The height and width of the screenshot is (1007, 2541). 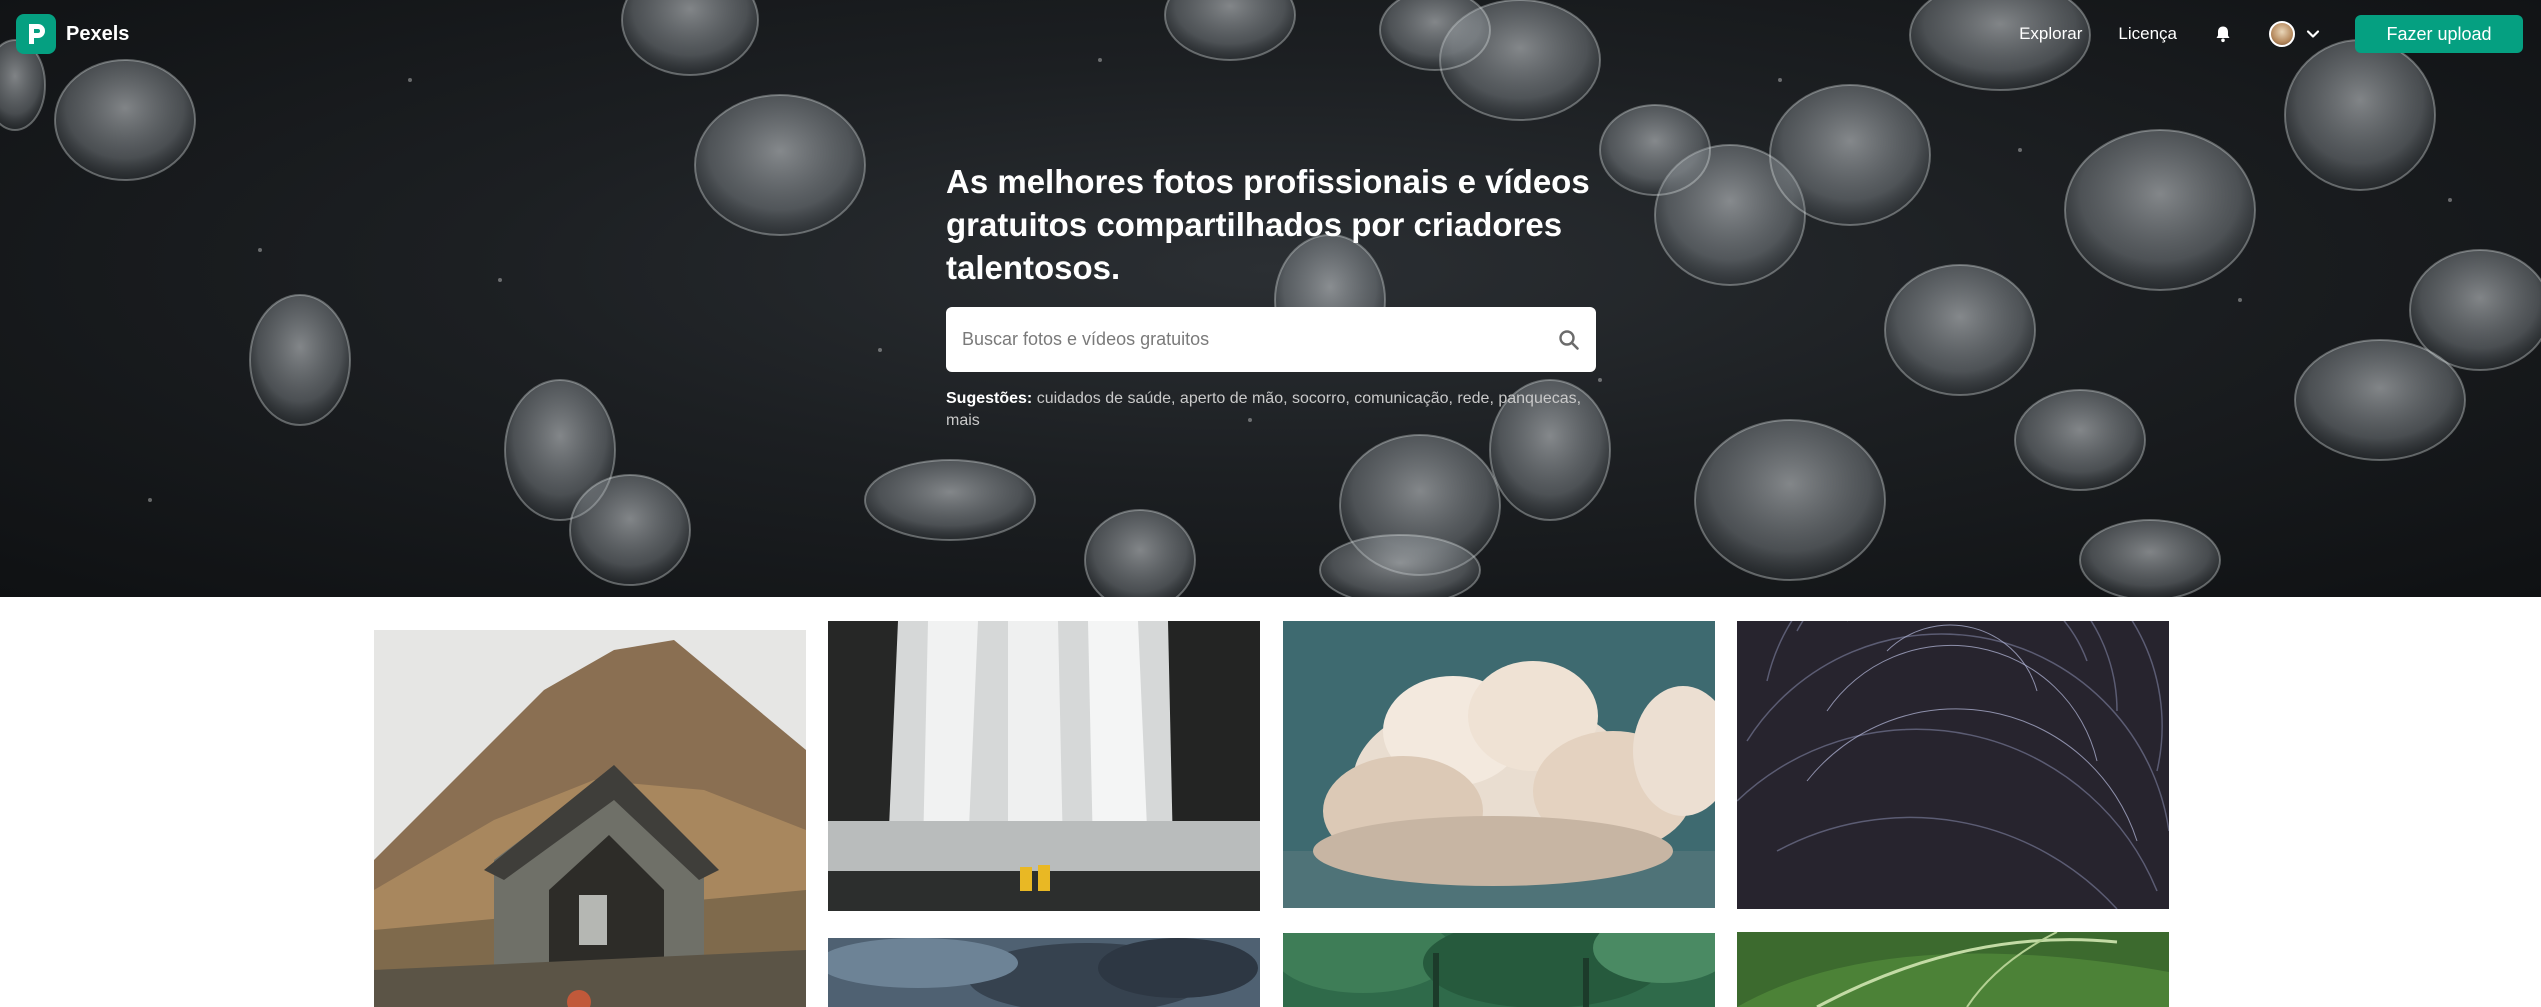 What do you see at coordinates (1953, 969) in the screenshot?
I see `photo-green-leaf` at bounding box center [1953, 969].